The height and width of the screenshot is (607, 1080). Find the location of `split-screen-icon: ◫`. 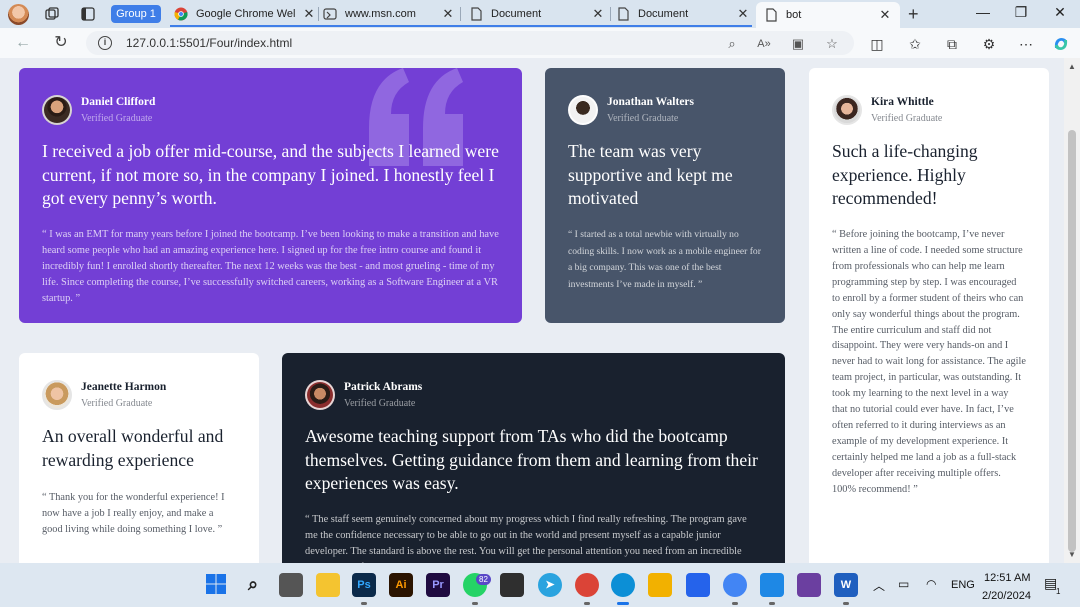

split-screen-icon: ◫ is located at coordinates (877, 44).